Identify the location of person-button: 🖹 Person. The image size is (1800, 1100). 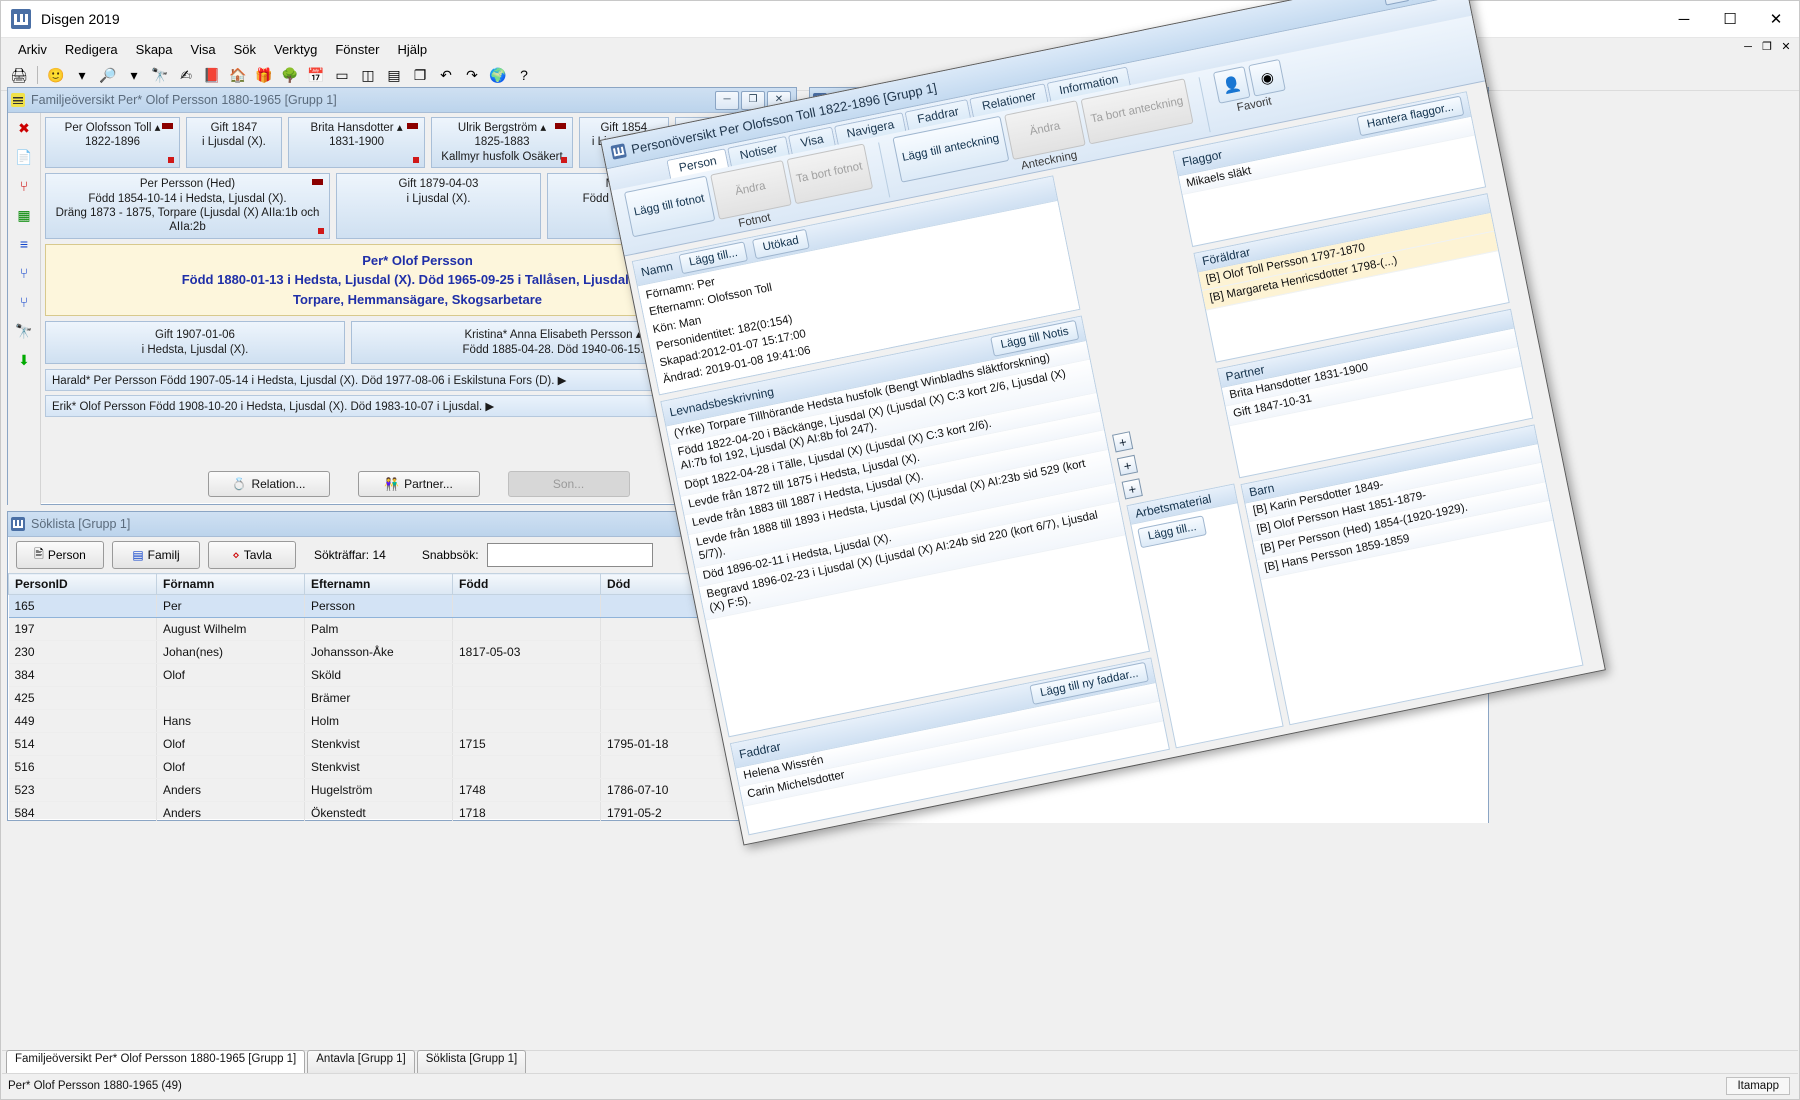
(60, 555).